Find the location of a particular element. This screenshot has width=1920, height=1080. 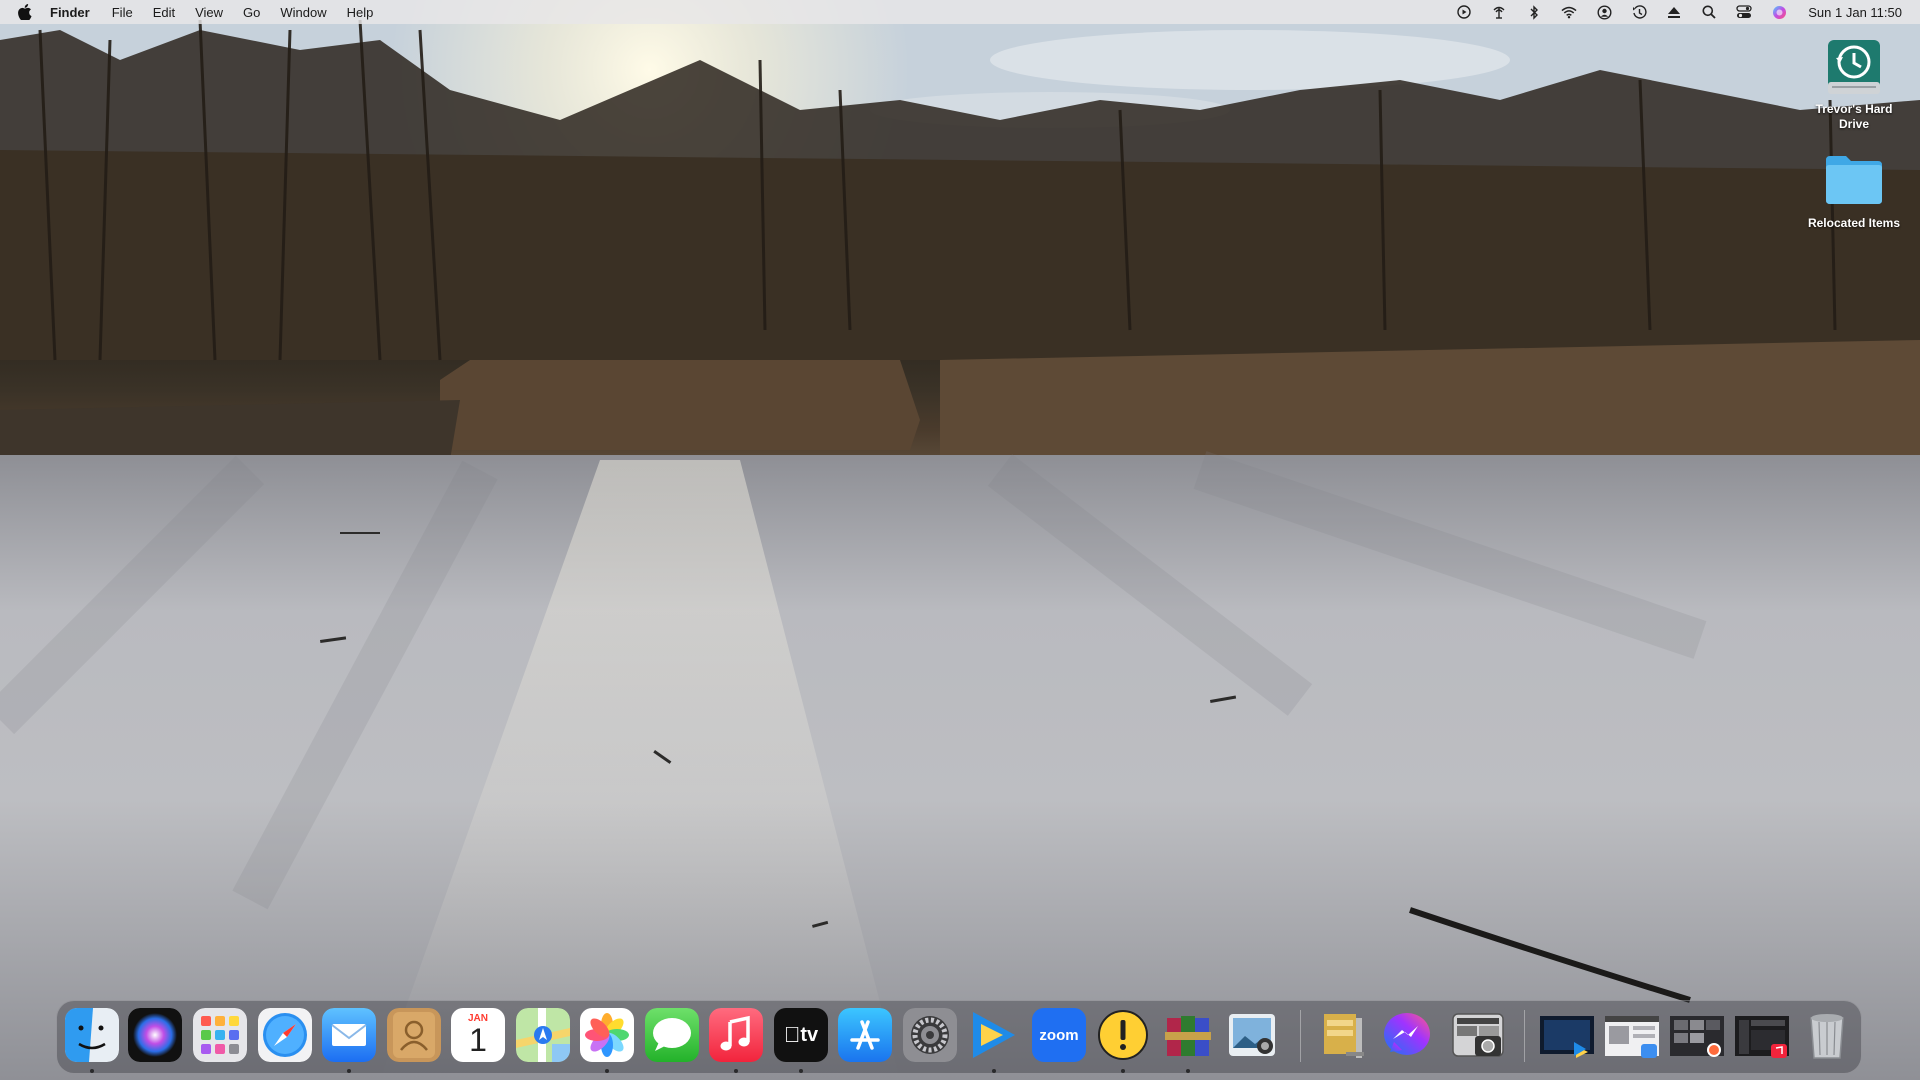

dock-music is located at coordinates (736, 1035).